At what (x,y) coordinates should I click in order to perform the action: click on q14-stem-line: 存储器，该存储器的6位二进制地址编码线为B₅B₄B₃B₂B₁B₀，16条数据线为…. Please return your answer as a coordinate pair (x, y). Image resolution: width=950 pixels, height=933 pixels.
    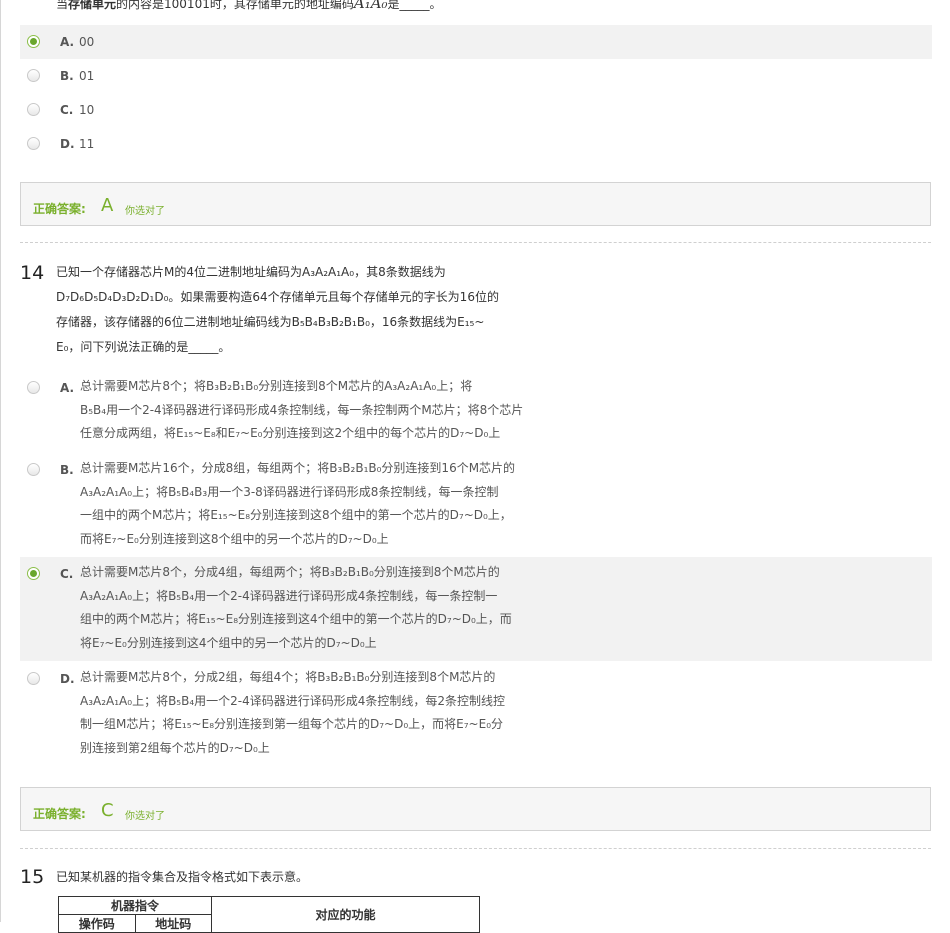
    Looking at the image, I should click on (270, 322).